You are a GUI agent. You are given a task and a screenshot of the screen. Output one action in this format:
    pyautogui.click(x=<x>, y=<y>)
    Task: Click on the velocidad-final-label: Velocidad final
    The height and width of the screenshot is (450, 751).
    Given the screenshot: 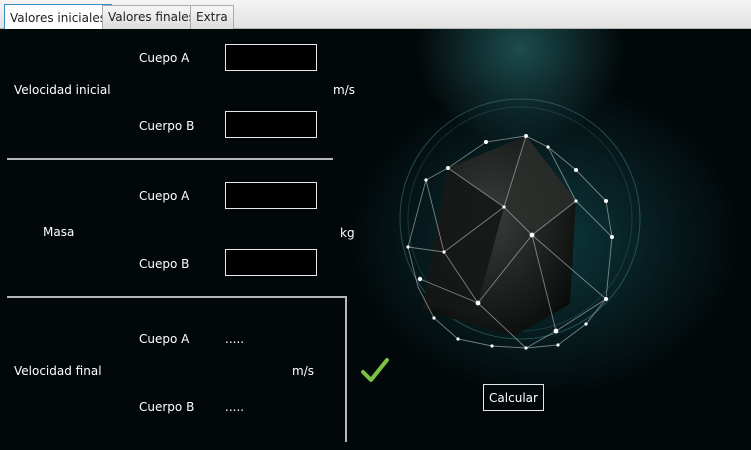 What is the action you would take?
    pyautogui.click(x=58, y=371)
    